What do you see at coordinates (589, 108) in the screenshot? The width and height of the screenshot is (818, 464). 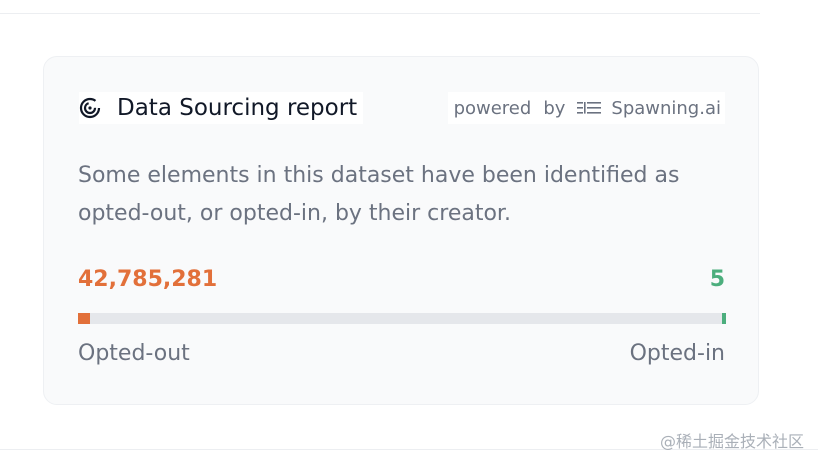 I see `spawning-logo-icon` at bounding box center [589, 108].